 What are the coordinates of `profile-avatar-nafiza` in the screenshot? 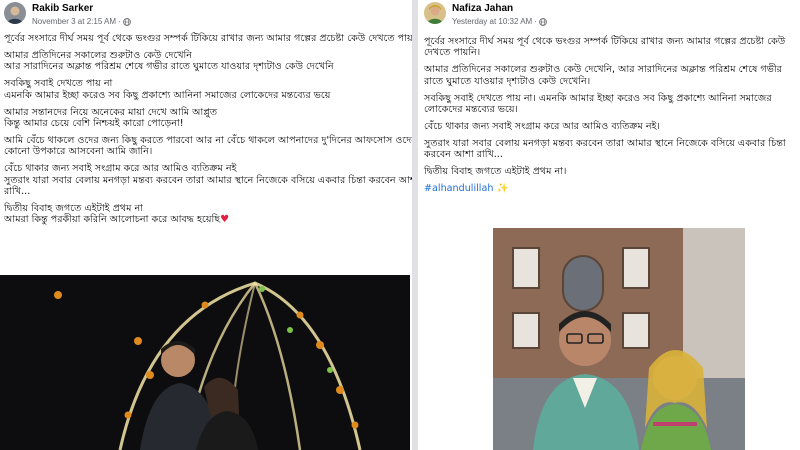 It's located at (435, 13).